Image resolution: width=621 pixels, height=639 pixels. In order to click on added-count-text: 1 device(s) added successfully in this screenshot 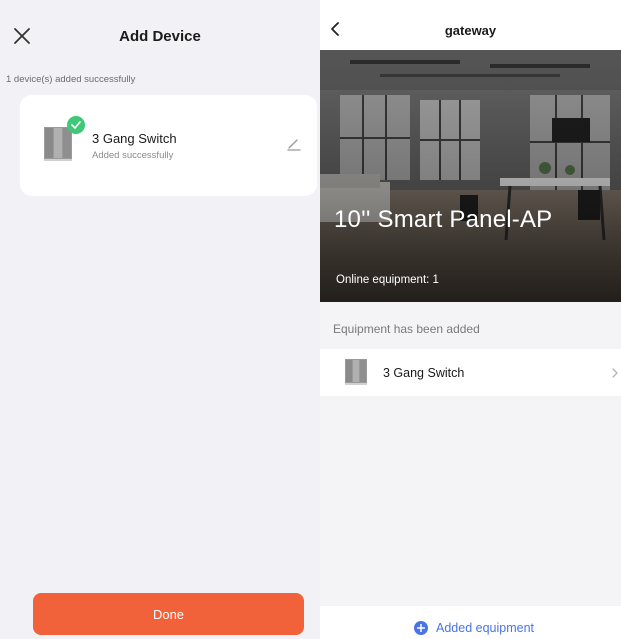, I will do `click(71, 79)`.